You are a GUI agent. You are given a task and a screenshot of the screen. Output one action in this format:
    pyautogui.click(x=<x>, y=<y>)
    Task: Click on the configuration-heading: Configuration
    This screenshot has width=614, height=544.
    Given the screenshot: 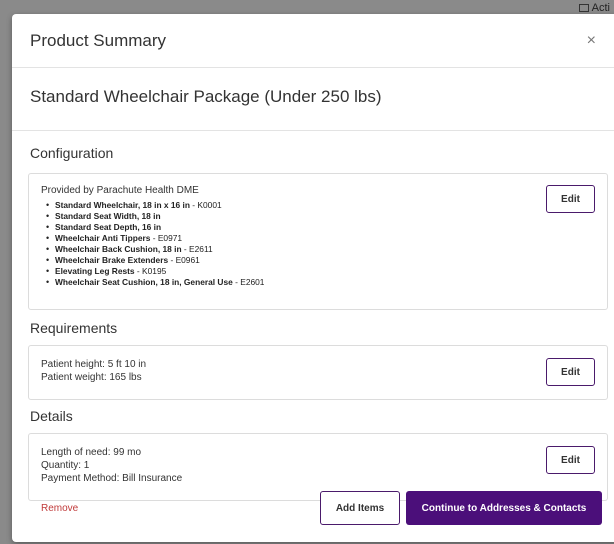 What is the action you would take?
    pyautogui.click(x=72, y=153)
    